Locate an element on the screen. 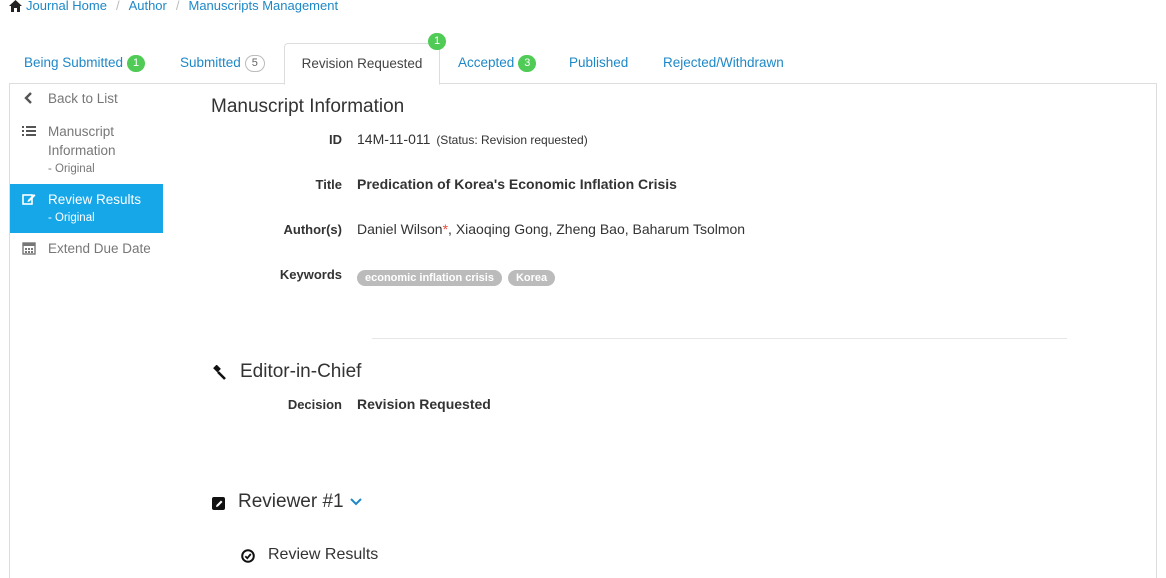  keywords-label: Keywords is located at coordinates (310, 274).